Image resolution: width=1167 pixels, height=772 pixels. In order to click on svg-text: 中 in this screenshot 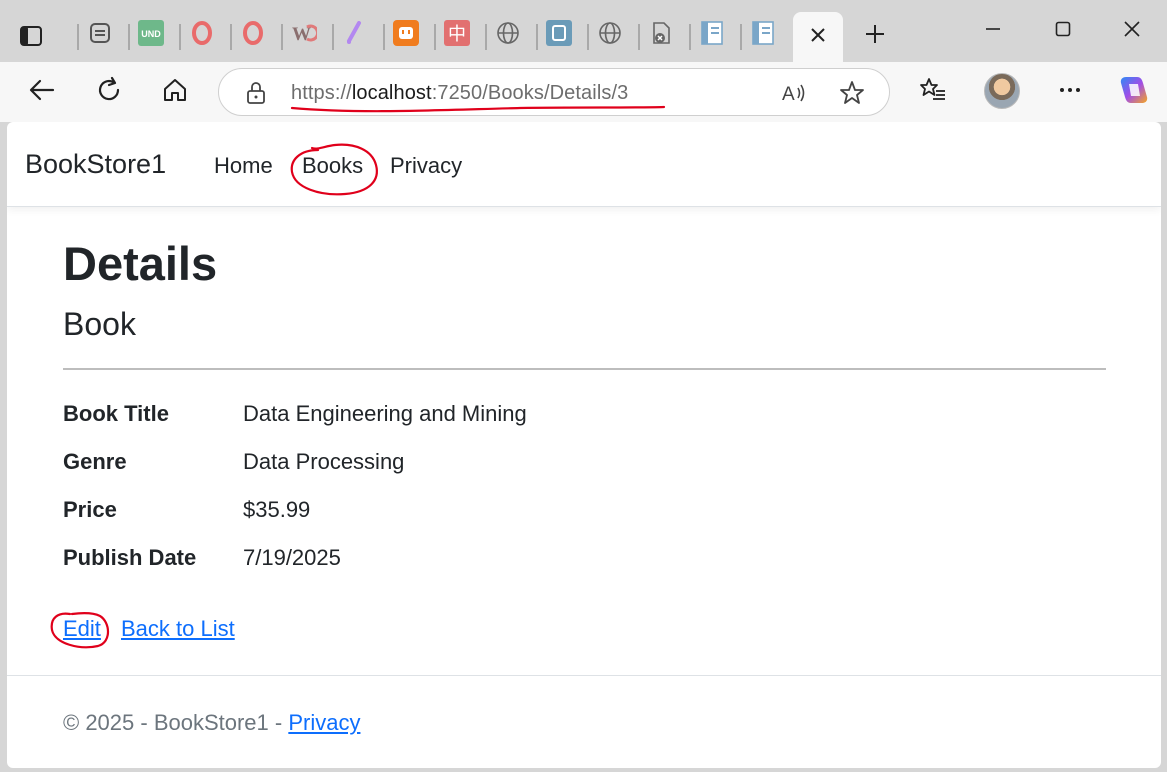, I will do `click(457, 34)`.